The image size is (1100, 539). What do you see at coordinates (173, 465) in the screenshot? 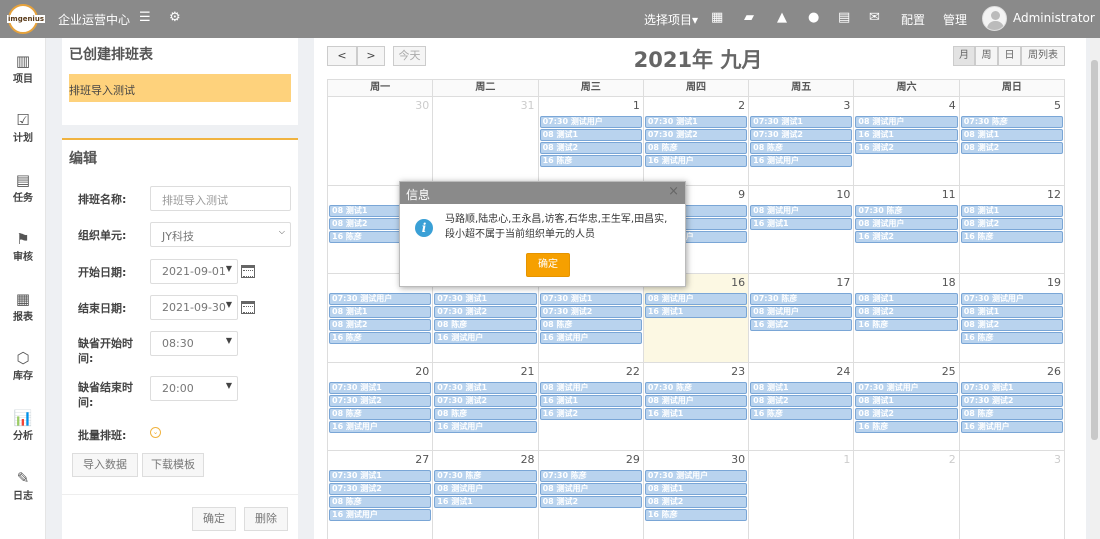
I see `download-template-button: 下载模板` at bounding box center [173, 465].